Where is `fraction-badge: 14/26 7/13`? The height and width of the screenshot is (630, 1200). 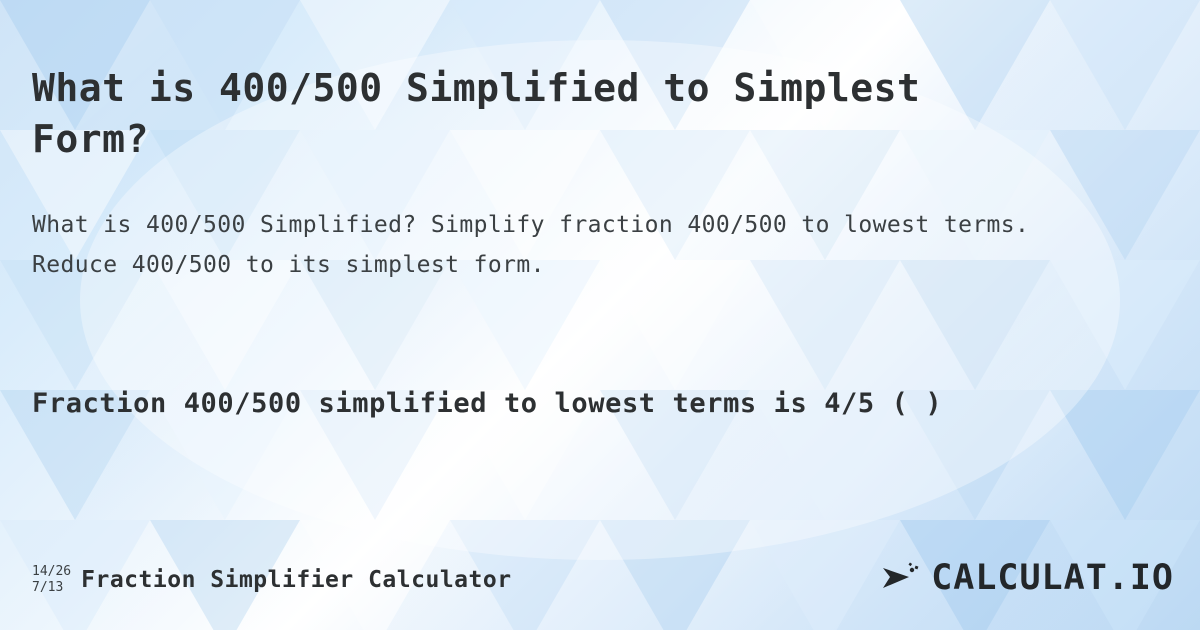
fraction-badge: 14/26 7/13 is located at coordinates (51, 580).